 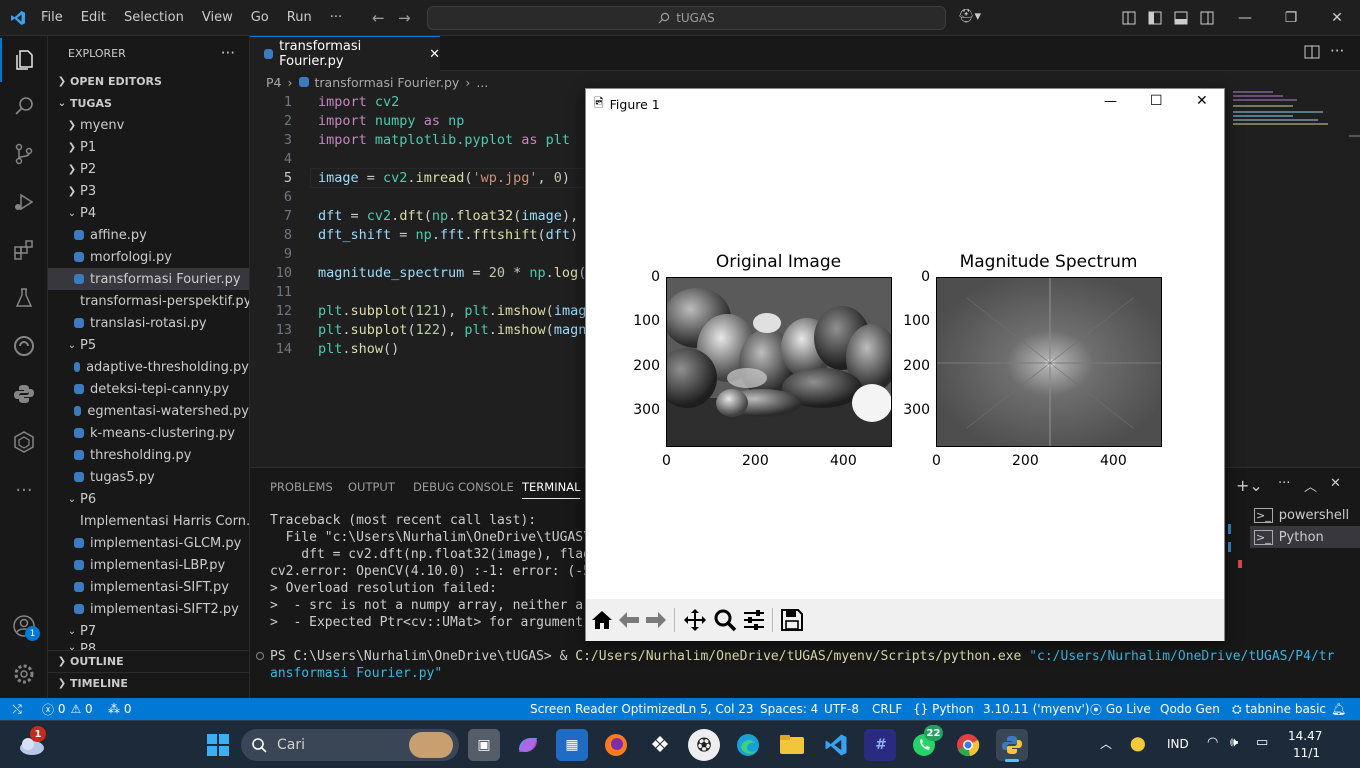 What do you see at coordinates (148, 301) in the screenshot?
I see `file-item: transformasi-perspektif.py` at bounding box center [148, 301].